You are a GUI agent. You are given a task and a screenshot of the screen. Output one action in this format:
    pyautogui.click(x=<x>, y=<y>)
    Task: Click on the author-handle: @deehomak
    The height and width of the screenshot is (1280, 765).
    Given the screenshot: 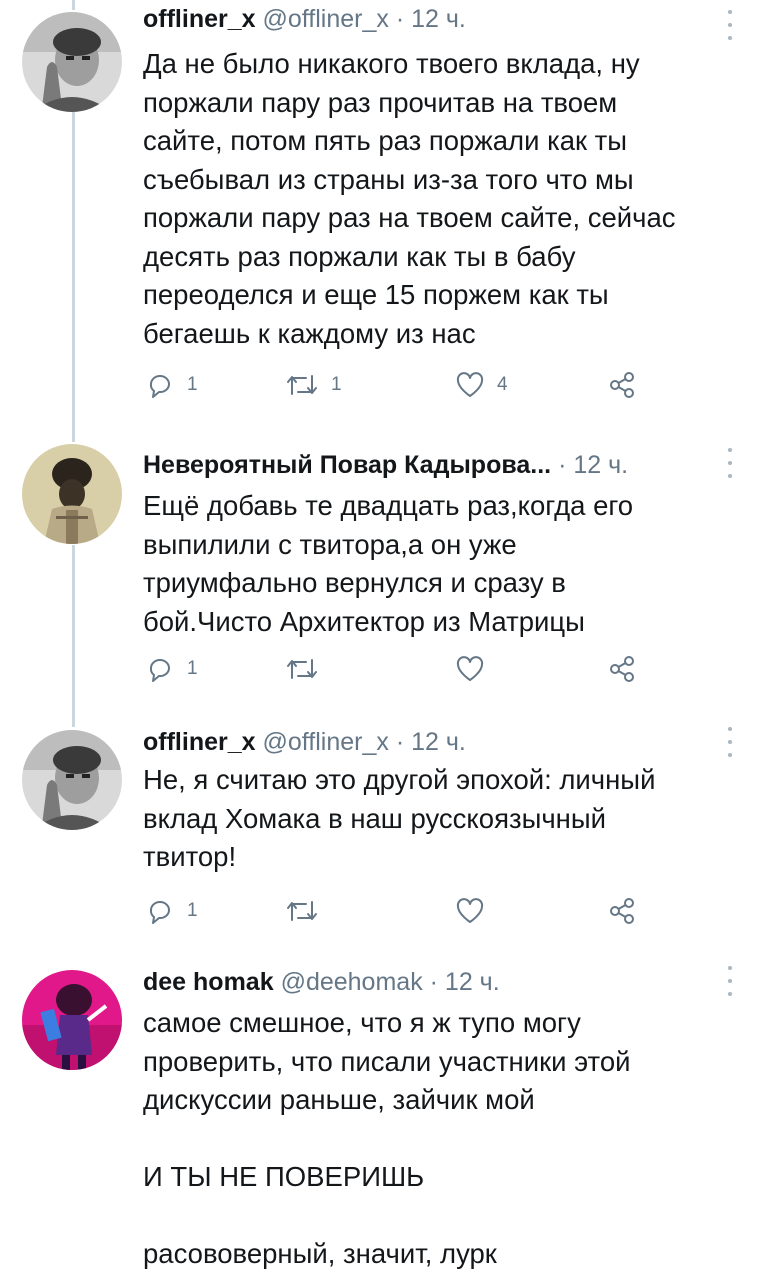 What is the action you would take?
    pyautogui.click(x=352, y=982)
    